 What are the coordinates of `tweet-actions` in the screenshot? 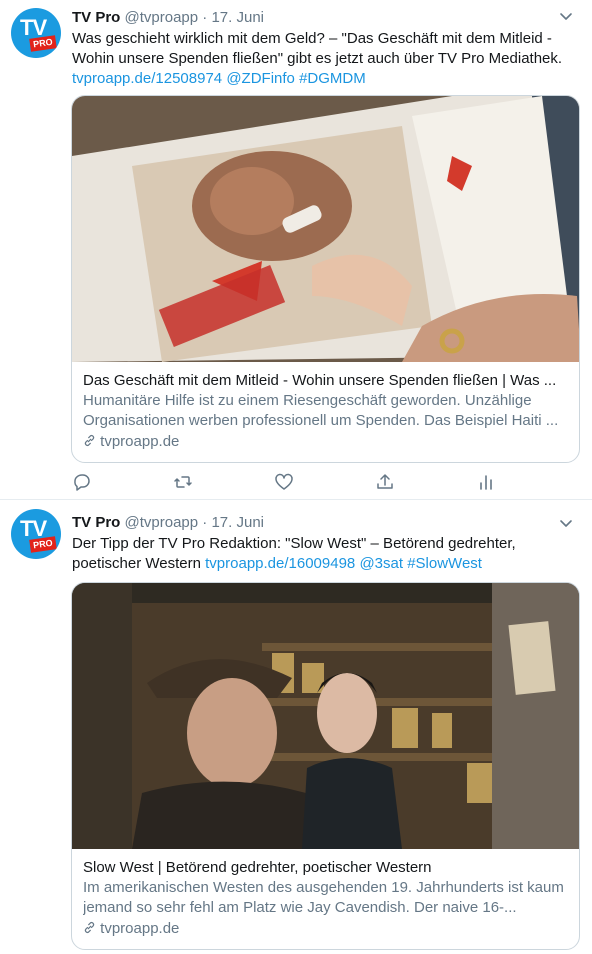 It's located at (292, 483).